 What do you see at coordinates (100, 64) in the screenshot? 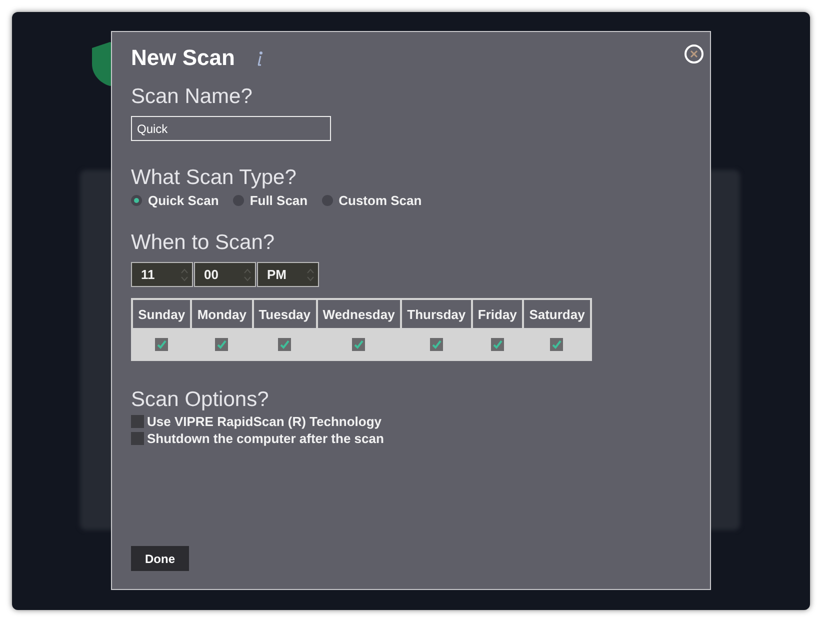
I see `shield-icon` at bounding box center [100, 64].